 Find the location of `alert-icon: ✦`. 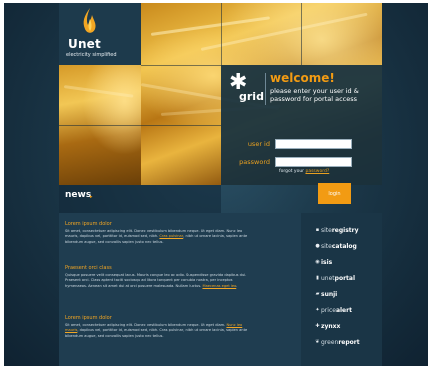

alert-icon: ✦ is located at coordinates (317, 310).